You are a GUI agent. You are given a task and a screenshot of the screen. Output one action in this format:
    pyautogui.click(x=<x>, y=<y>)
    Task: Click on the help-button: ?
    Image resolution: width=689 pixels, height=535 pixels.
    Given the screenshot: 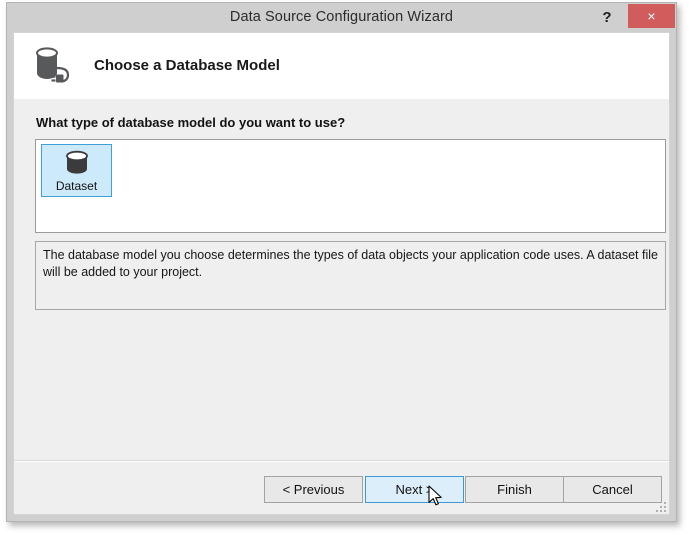 What is the action you would take?
    pyautogui.click(x=607, y=17)
    